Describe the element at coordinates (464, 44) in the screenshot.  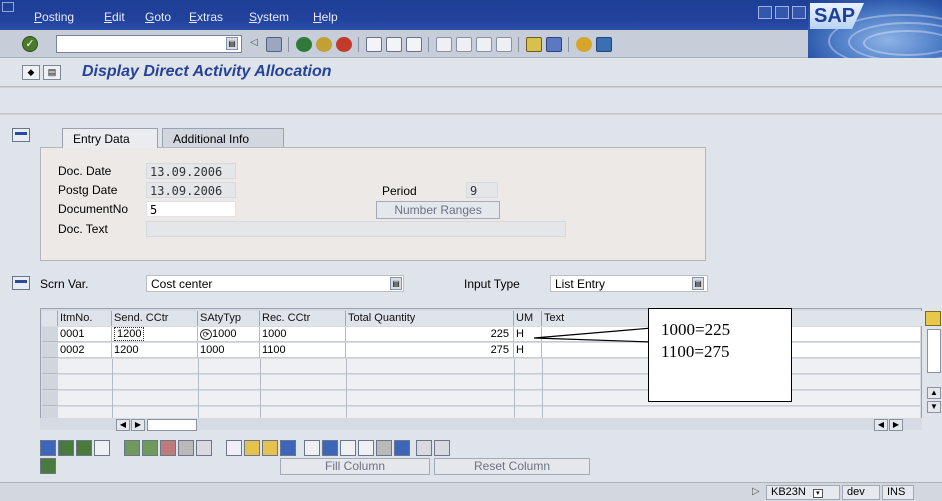
I see `previous-page-icon` at that location.